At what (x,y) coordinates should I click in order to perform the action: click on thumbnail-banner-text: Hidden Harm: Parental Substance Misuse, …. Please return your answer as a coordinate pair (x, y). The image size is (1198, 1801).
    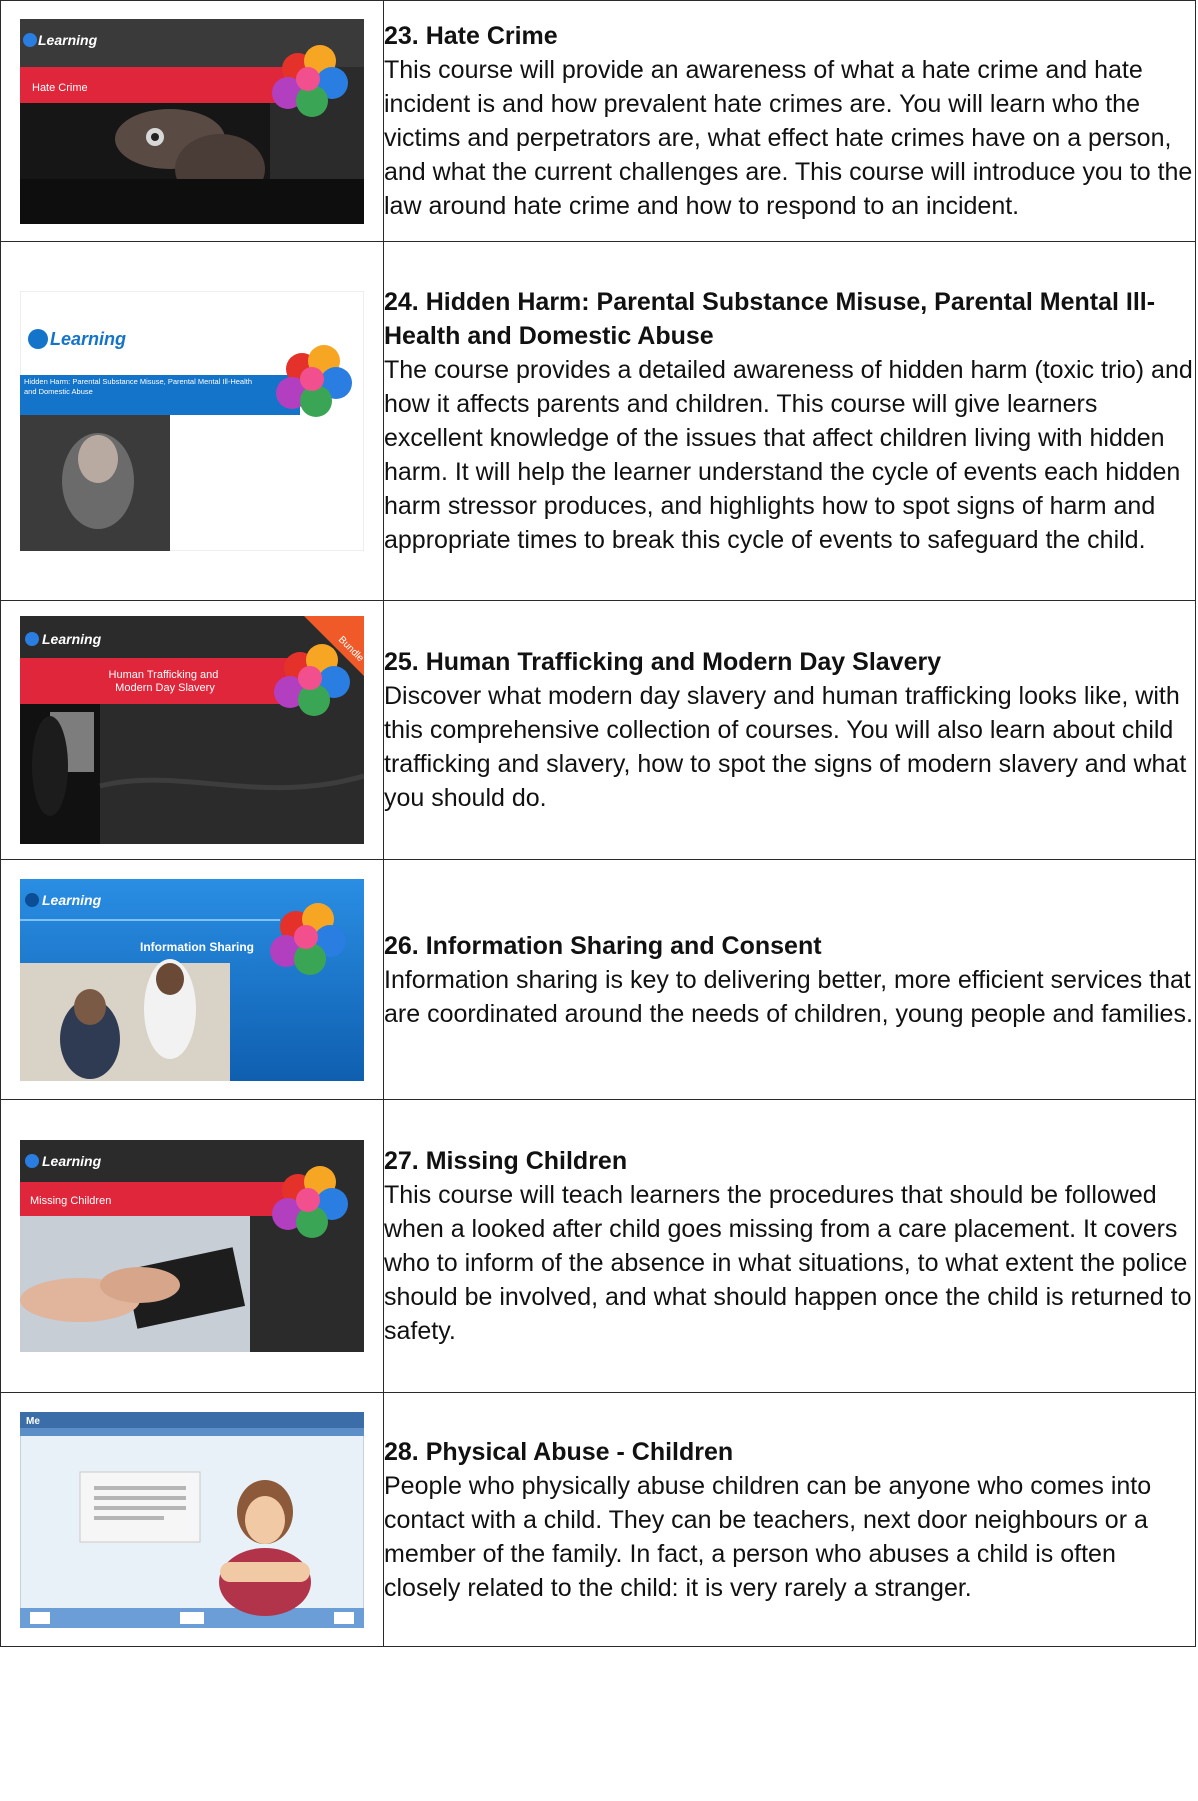
    Looking at the image, I should click on (138, 386).